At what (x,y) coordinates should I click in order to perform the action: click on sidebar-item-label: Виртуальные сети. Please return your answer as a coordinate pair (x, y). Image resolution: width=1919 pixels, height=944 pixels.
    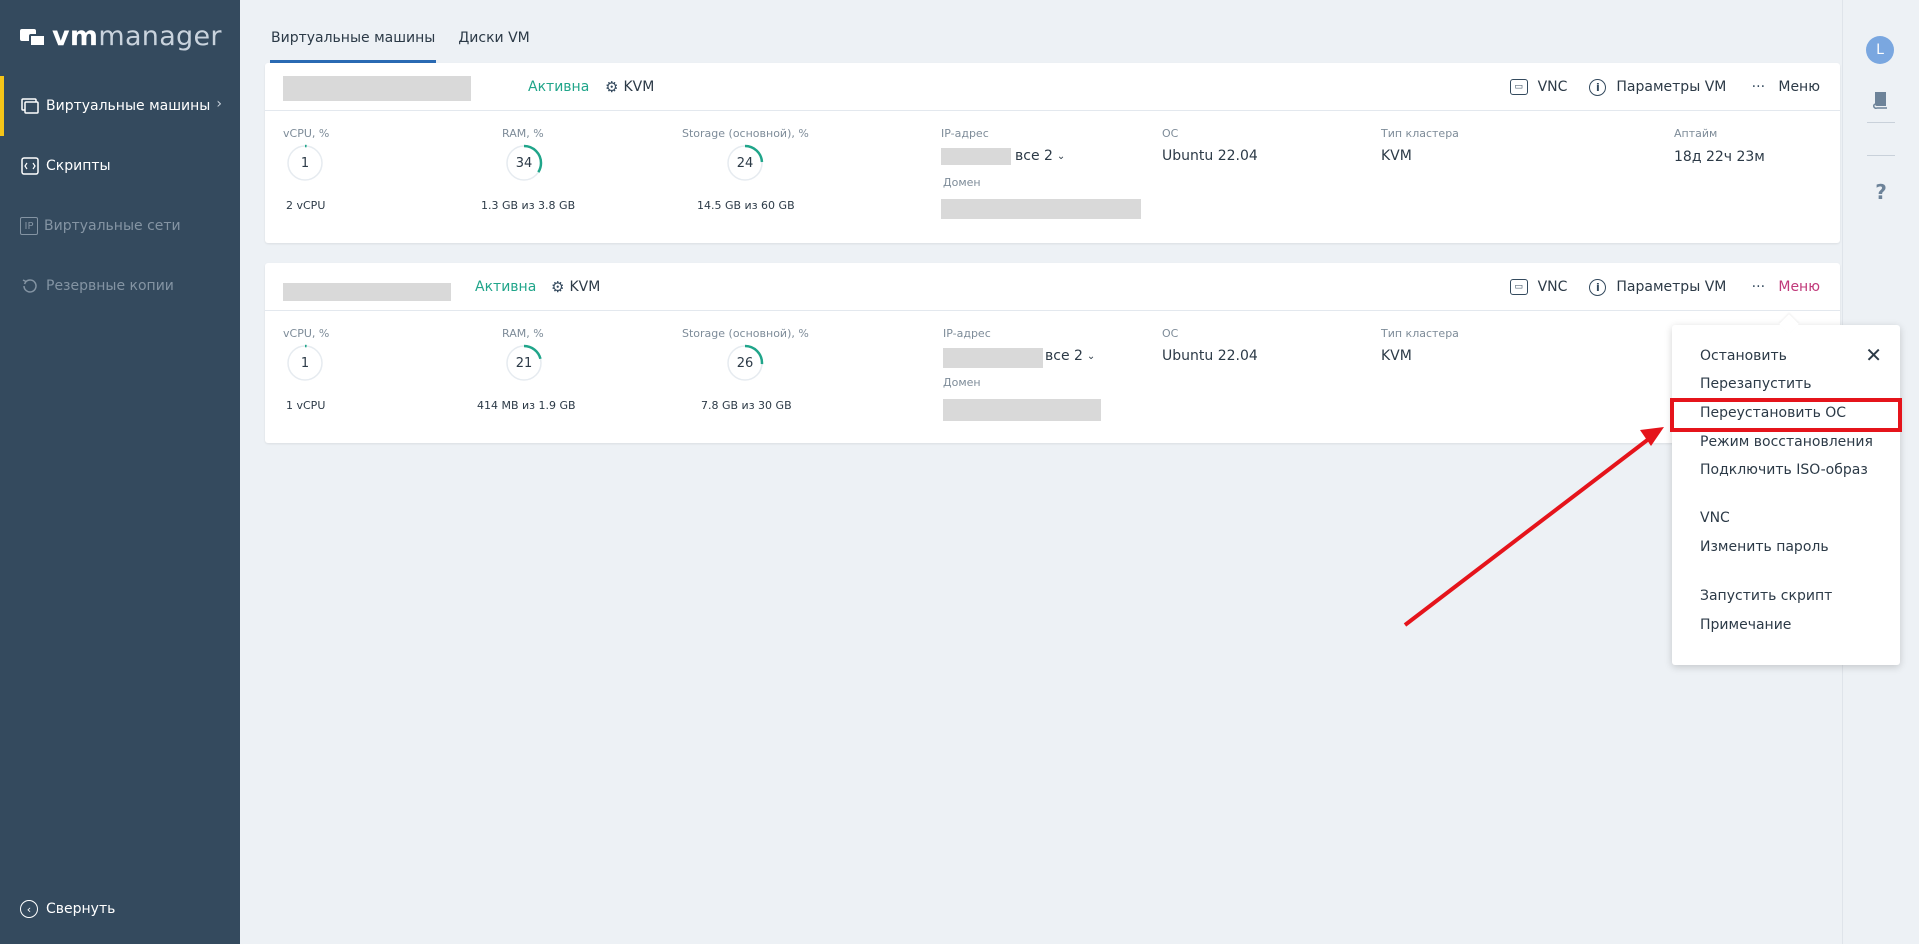
    Looking at the image, I should click on (112, 226).